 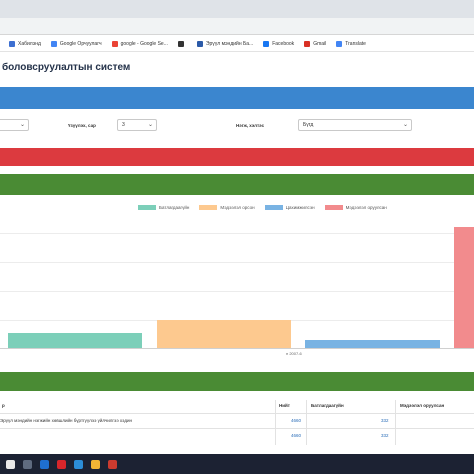 What do you see at coordinates (237, 157) in the screenshot?
I see `red-summary-band` at bounding box center [237, 157].